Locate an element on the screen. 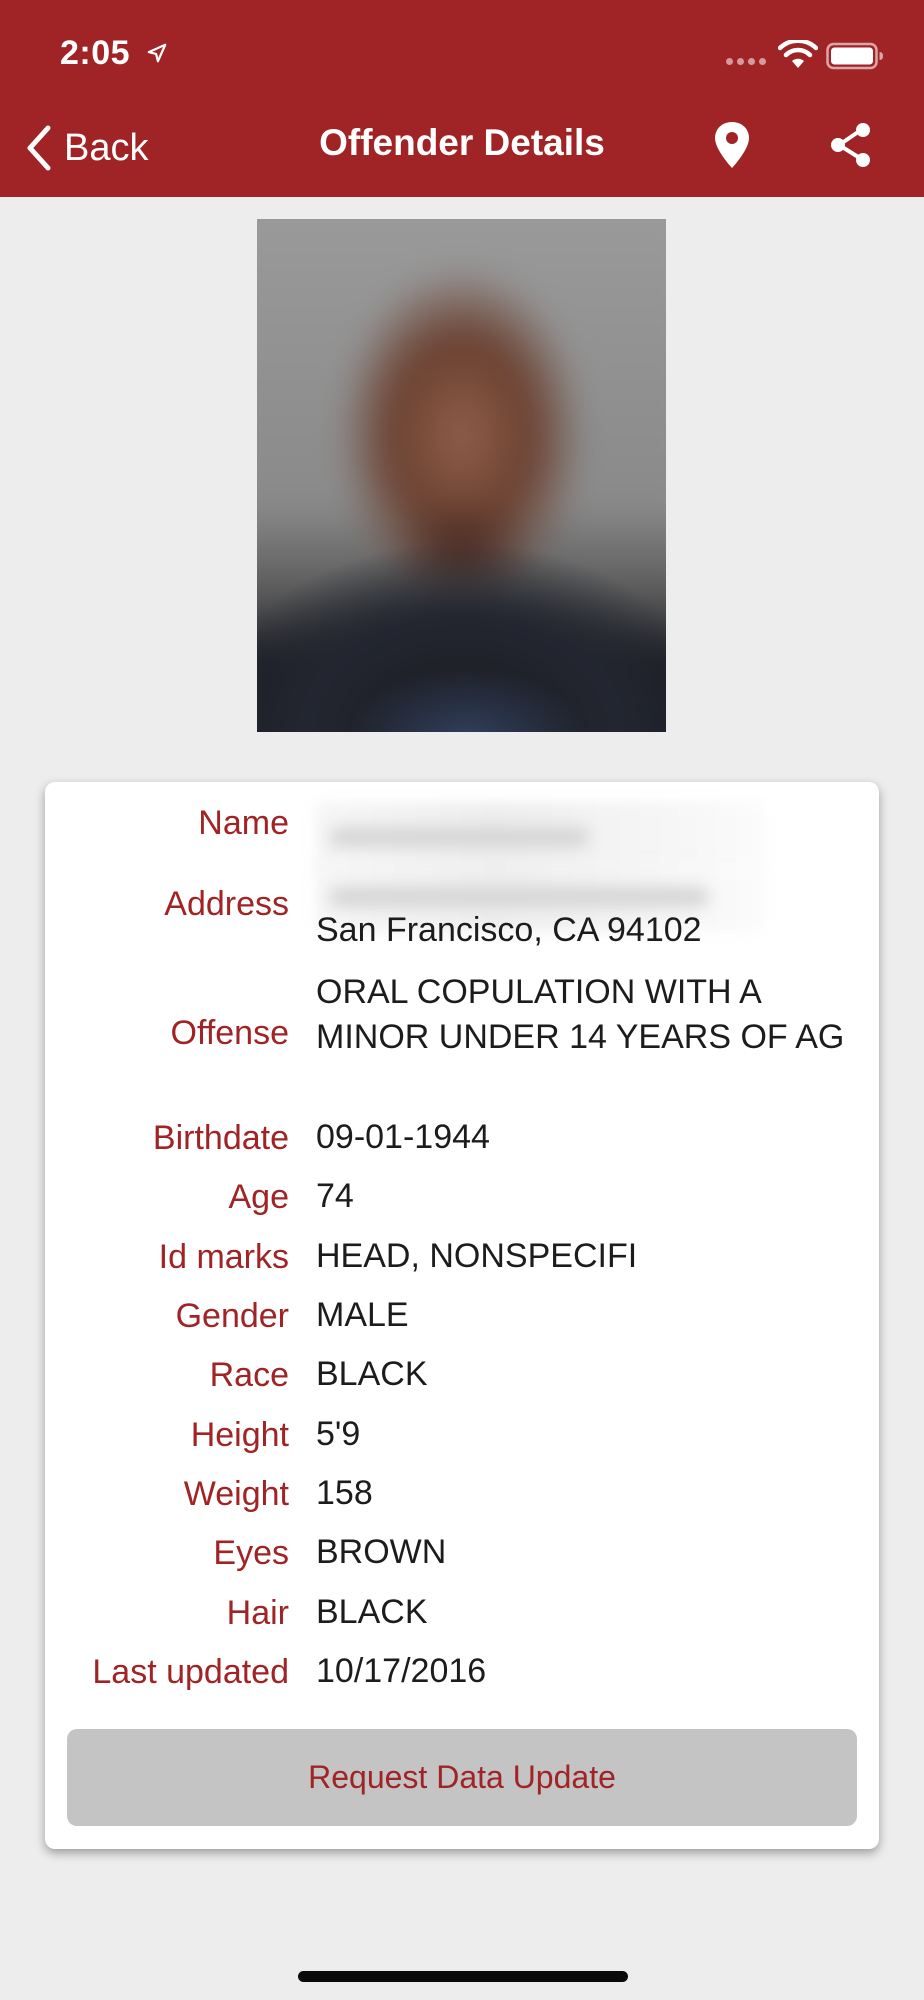 Image resolution: width=924 pixels, height=2000 pixels. last-updated-label: Last updated is located at coordinates (190, 1672).